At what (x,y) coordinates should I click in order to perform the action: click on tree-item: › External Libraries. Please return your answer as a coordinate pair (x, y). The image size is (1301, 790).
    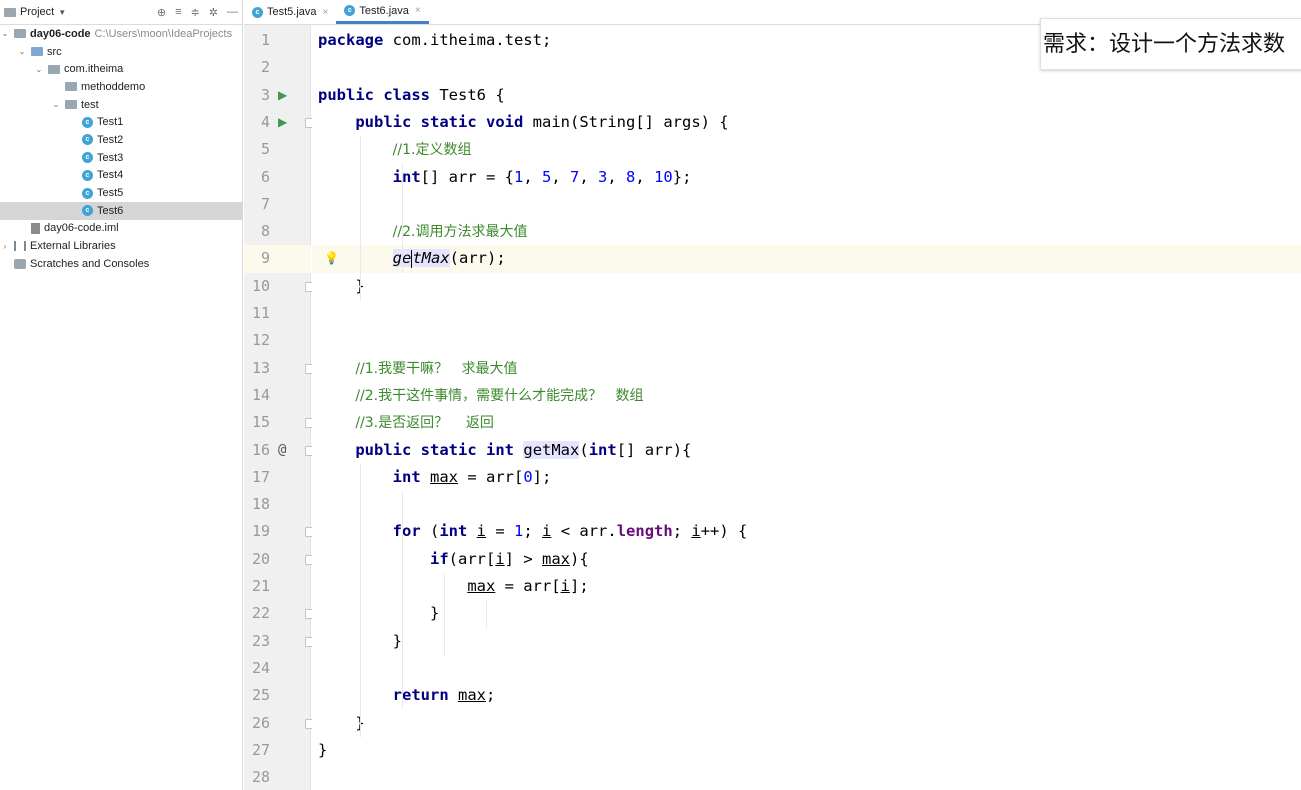
    Looking at the image, I should click on (121, 246).